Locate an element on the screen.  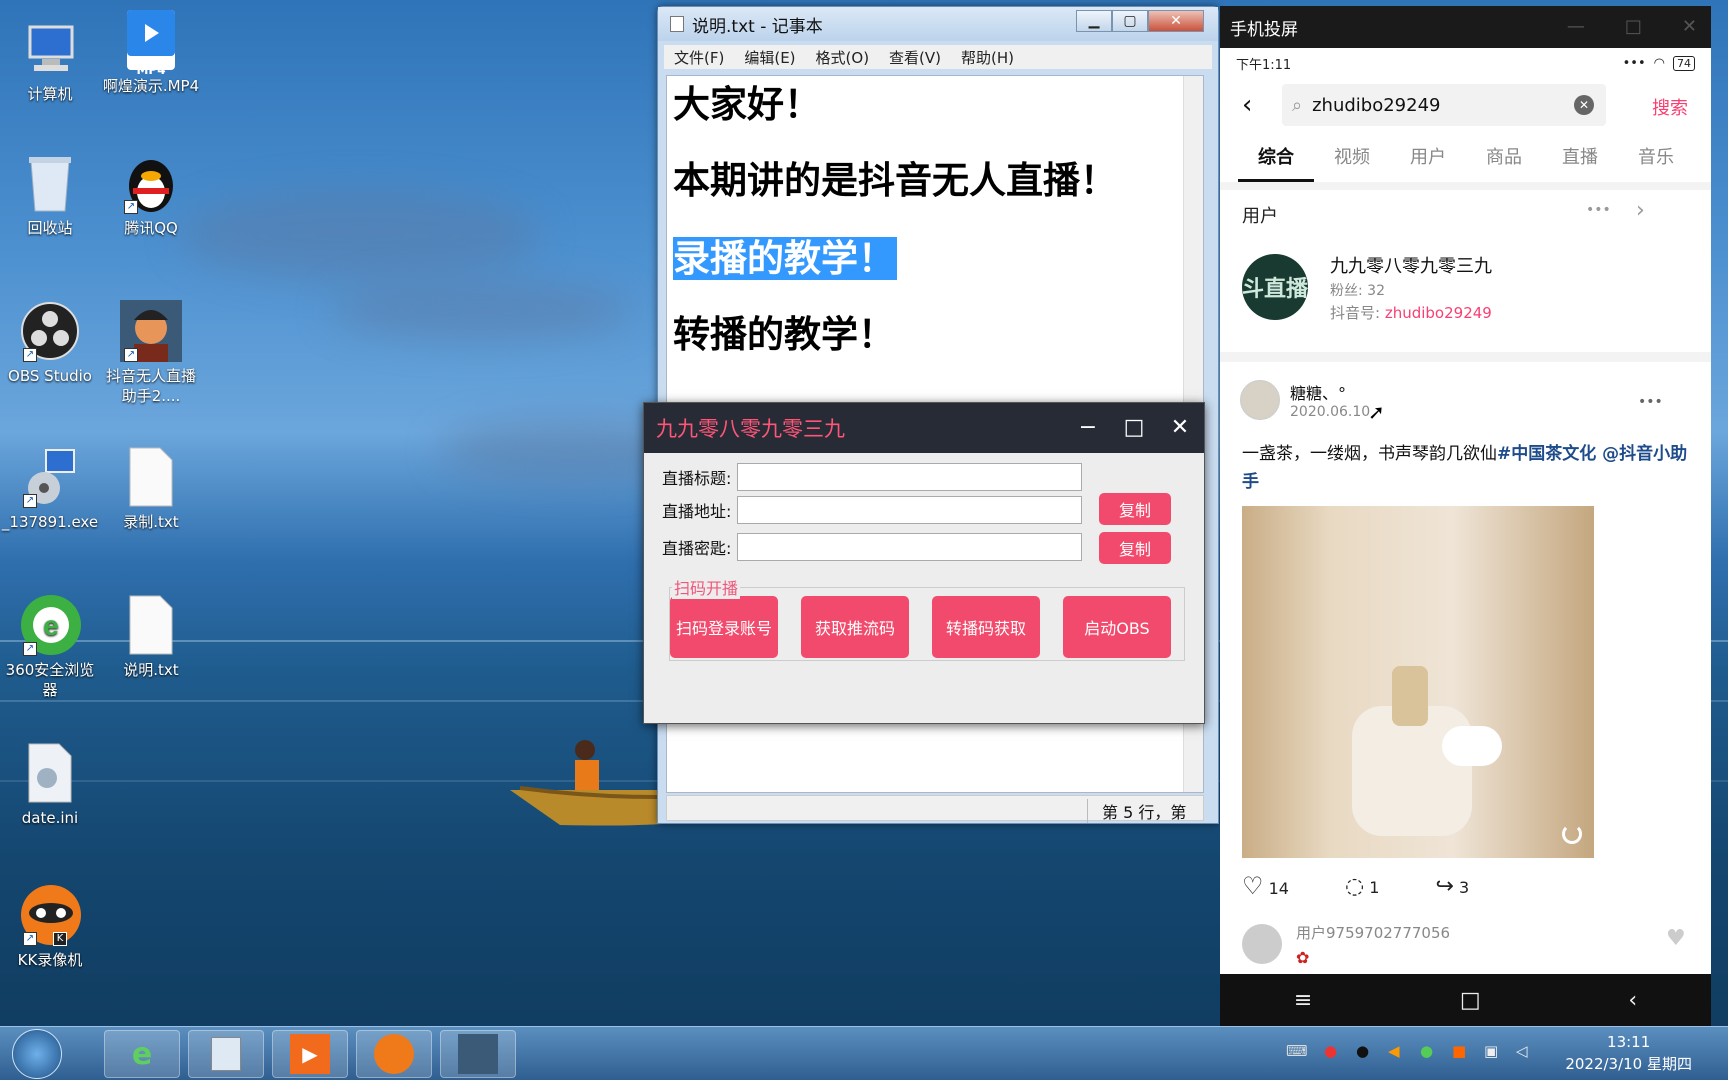
scan-login-button: 扫码登录账号 is located at coordinates (724, 627).